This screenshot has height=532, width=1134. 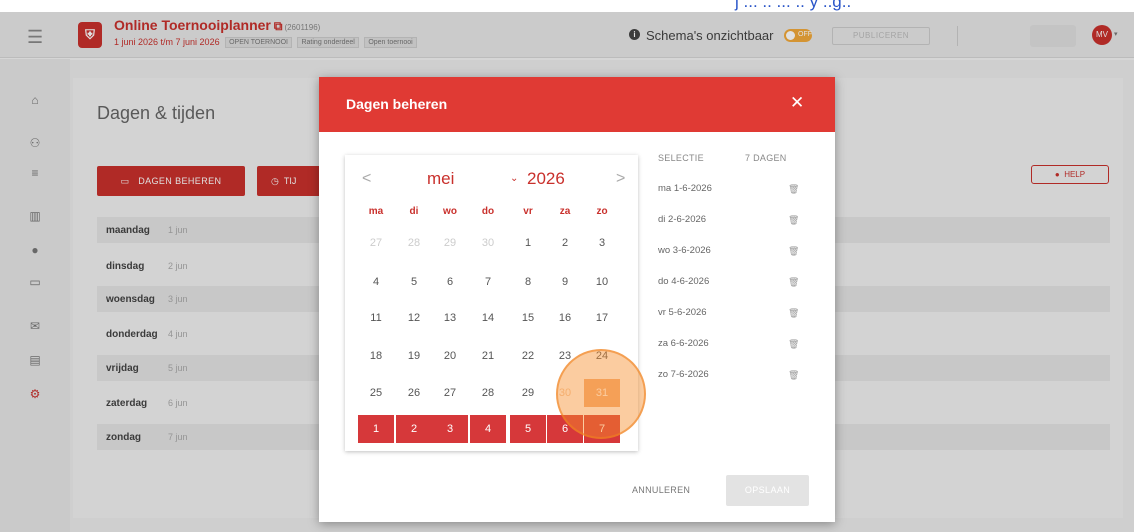 What do you see at coordinates (488, 318) in the screenshot?
I see `calendar-day: 14` at bounding box center [488, 318].